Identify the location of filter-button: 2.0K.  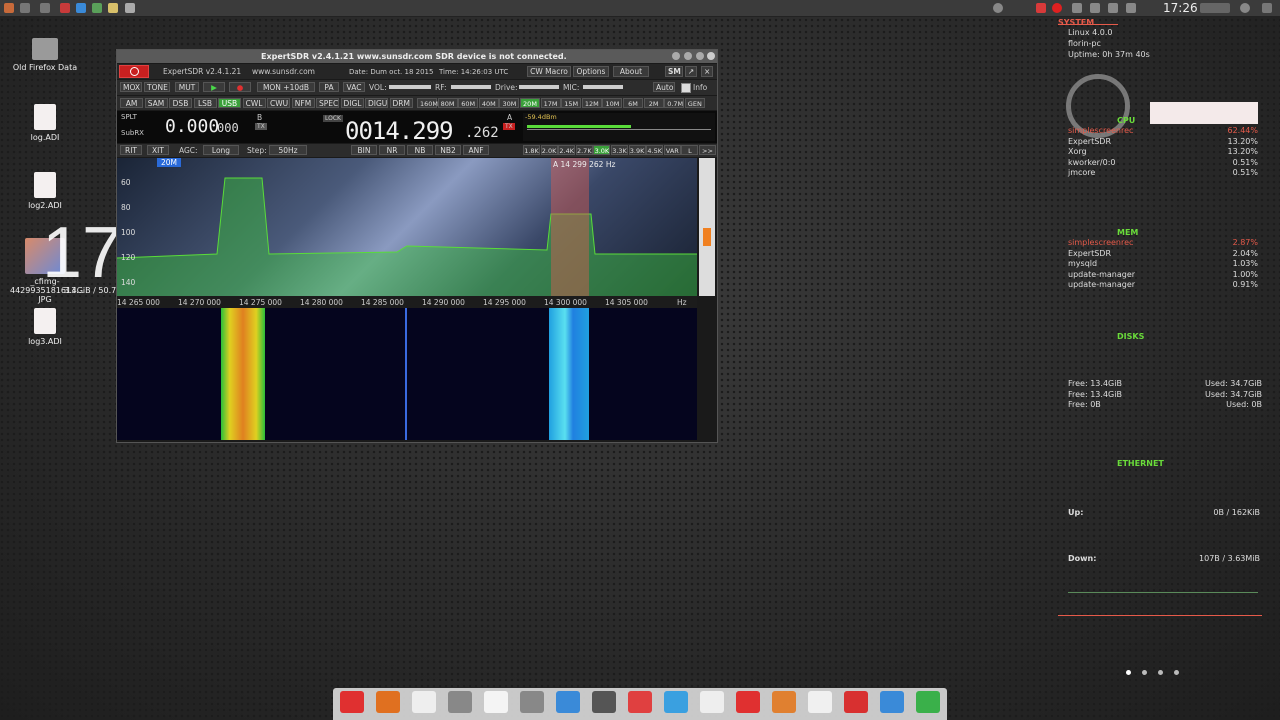
(549, 150).